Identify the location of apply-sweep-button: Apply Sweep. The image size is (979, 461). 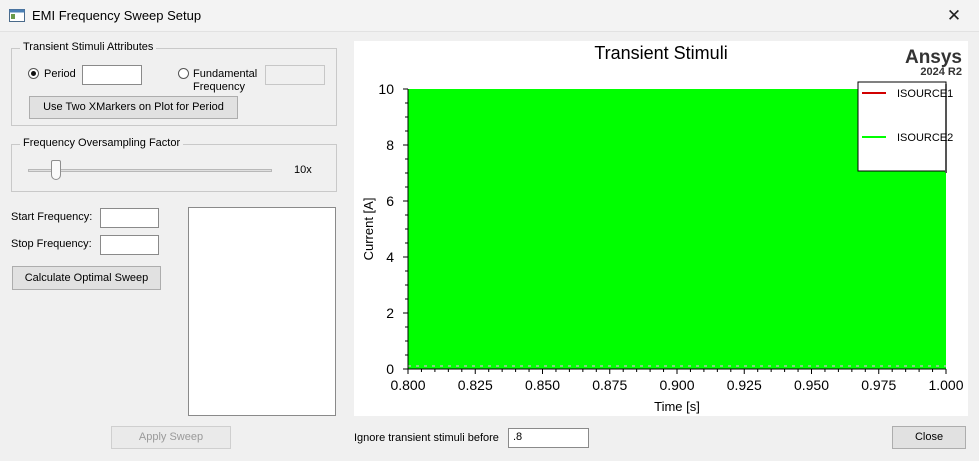
(171, 437).